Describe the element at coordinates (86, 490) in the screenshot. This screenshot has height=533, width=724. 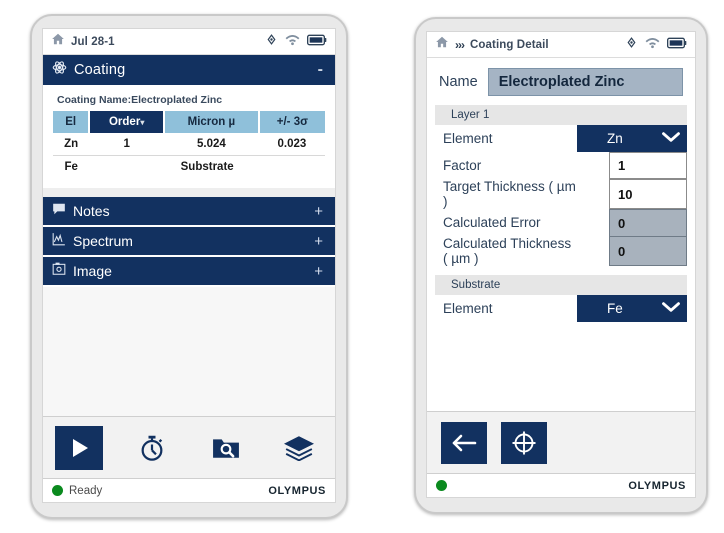
I see `status-text: Ready` at that location.